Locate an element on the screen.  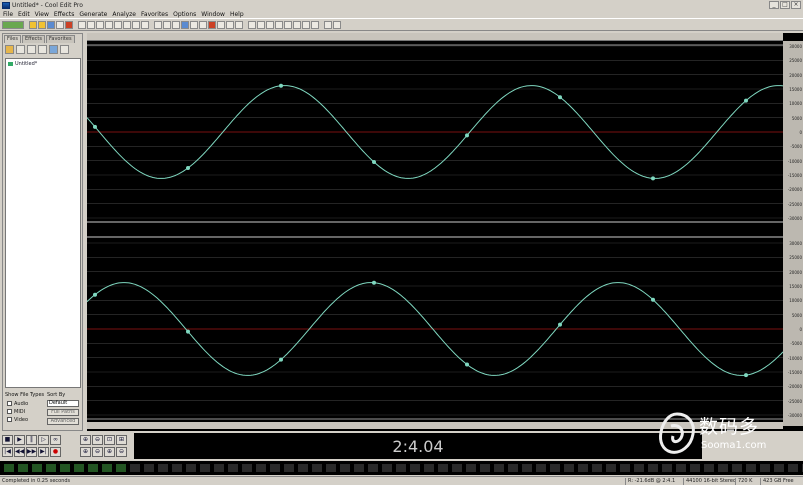
options-icon is located at coordinates (64, 49).